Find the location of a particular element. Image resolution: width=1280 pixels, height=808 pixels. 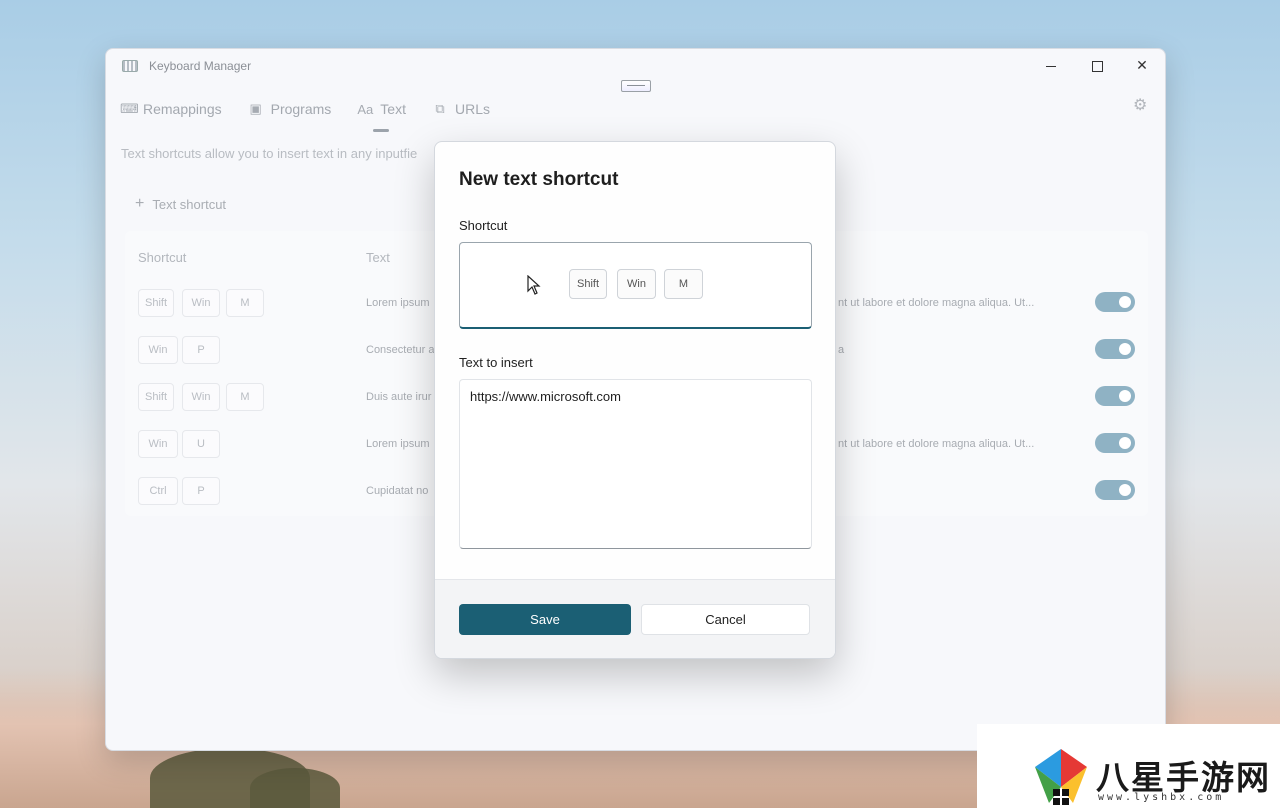

close-icon: ✕ is located at coordinates (1142, 65).